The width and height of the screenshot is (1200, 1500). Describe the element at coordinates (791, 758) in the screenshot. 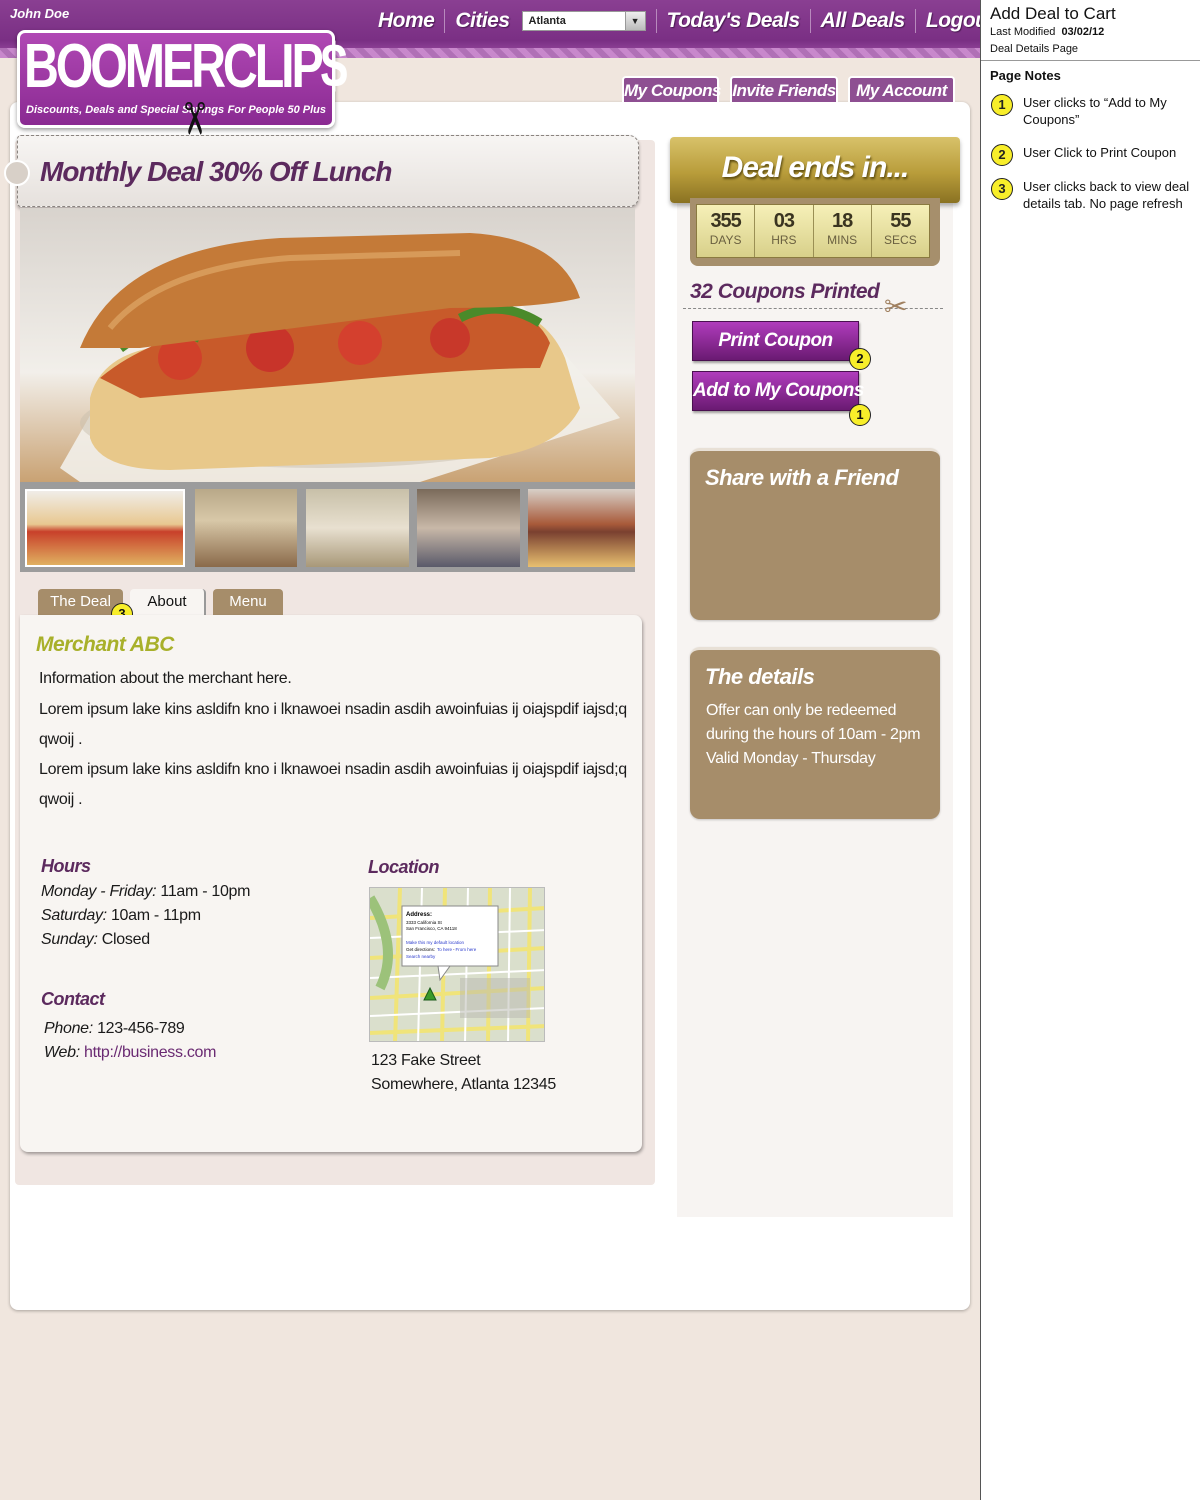

I see `details-line-3: Valid Monday - Thursday` at that location.